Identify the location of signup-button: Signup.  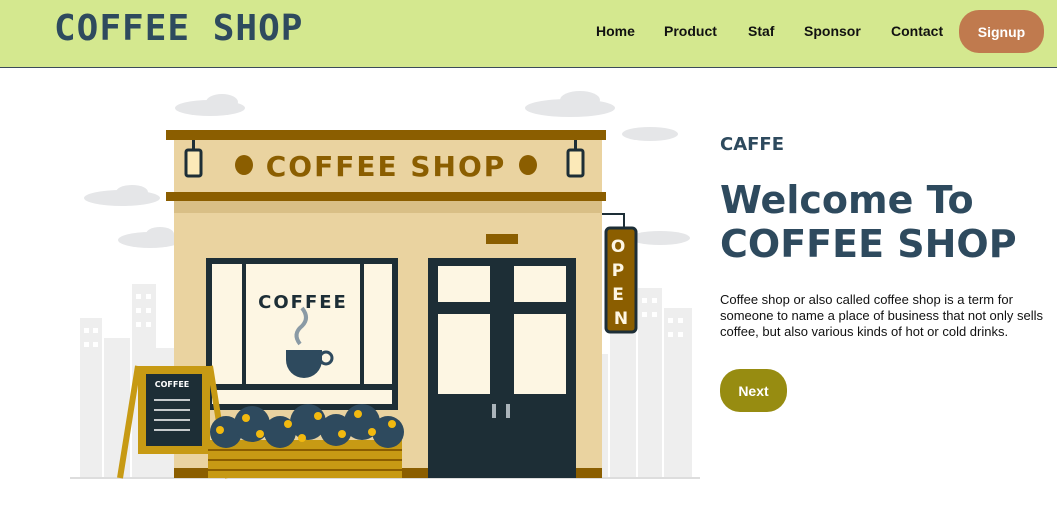
(1001, 31).